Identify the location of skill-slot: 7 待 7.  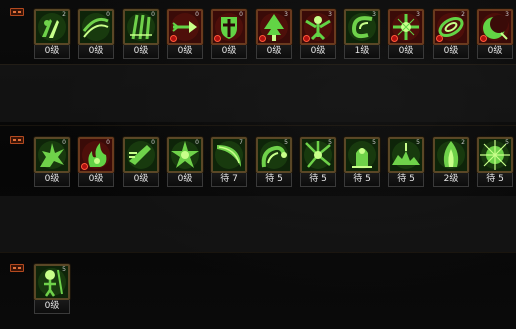
(229, 162).